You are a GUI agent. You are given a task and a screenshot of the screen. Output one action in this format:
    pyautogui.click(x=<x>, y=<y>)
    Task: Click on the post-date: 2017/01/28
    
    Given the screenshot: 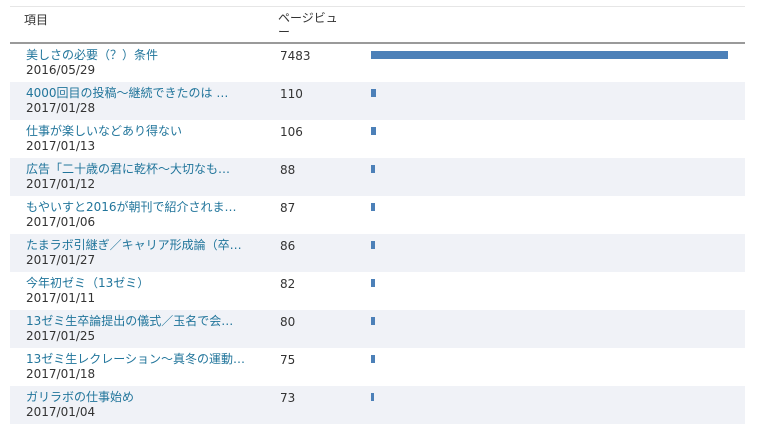 What is the action you would take?
    pyautogui.click(x=61, y=108)
    